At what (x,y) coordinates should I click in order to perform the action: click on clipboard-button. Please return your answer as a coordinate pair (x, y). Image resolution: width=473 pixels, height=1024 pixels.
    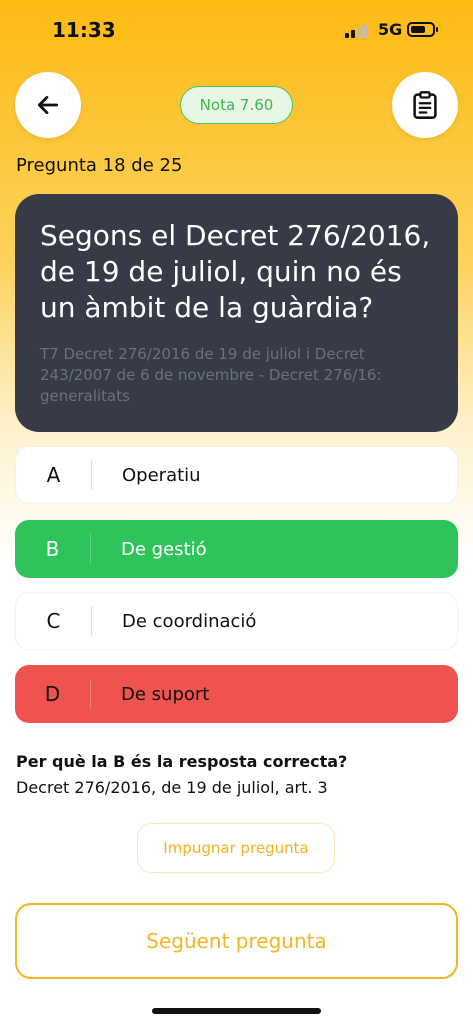
    Looking at the image, I should click on (425, 105).